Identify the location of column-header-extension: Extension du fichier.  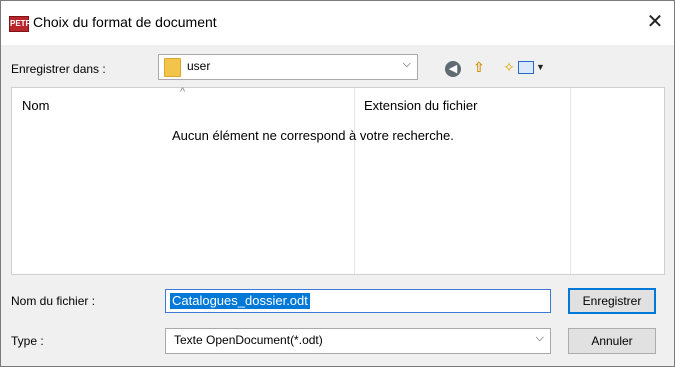
(420, 105).